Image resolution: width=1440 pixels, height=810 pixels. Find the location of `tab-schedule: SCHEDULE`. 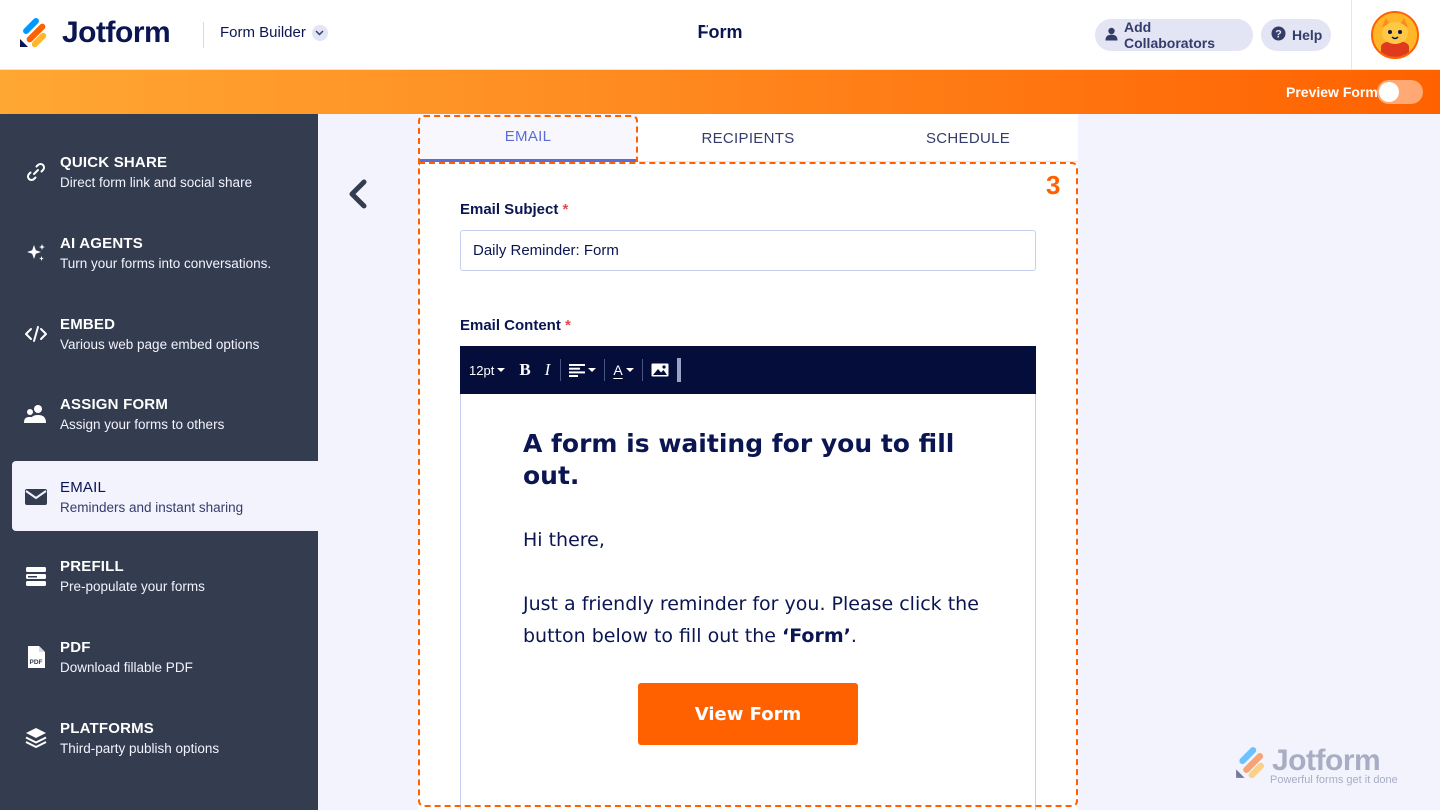

tab-schedule: SCHEDULE is located at coordinates (968, 138).